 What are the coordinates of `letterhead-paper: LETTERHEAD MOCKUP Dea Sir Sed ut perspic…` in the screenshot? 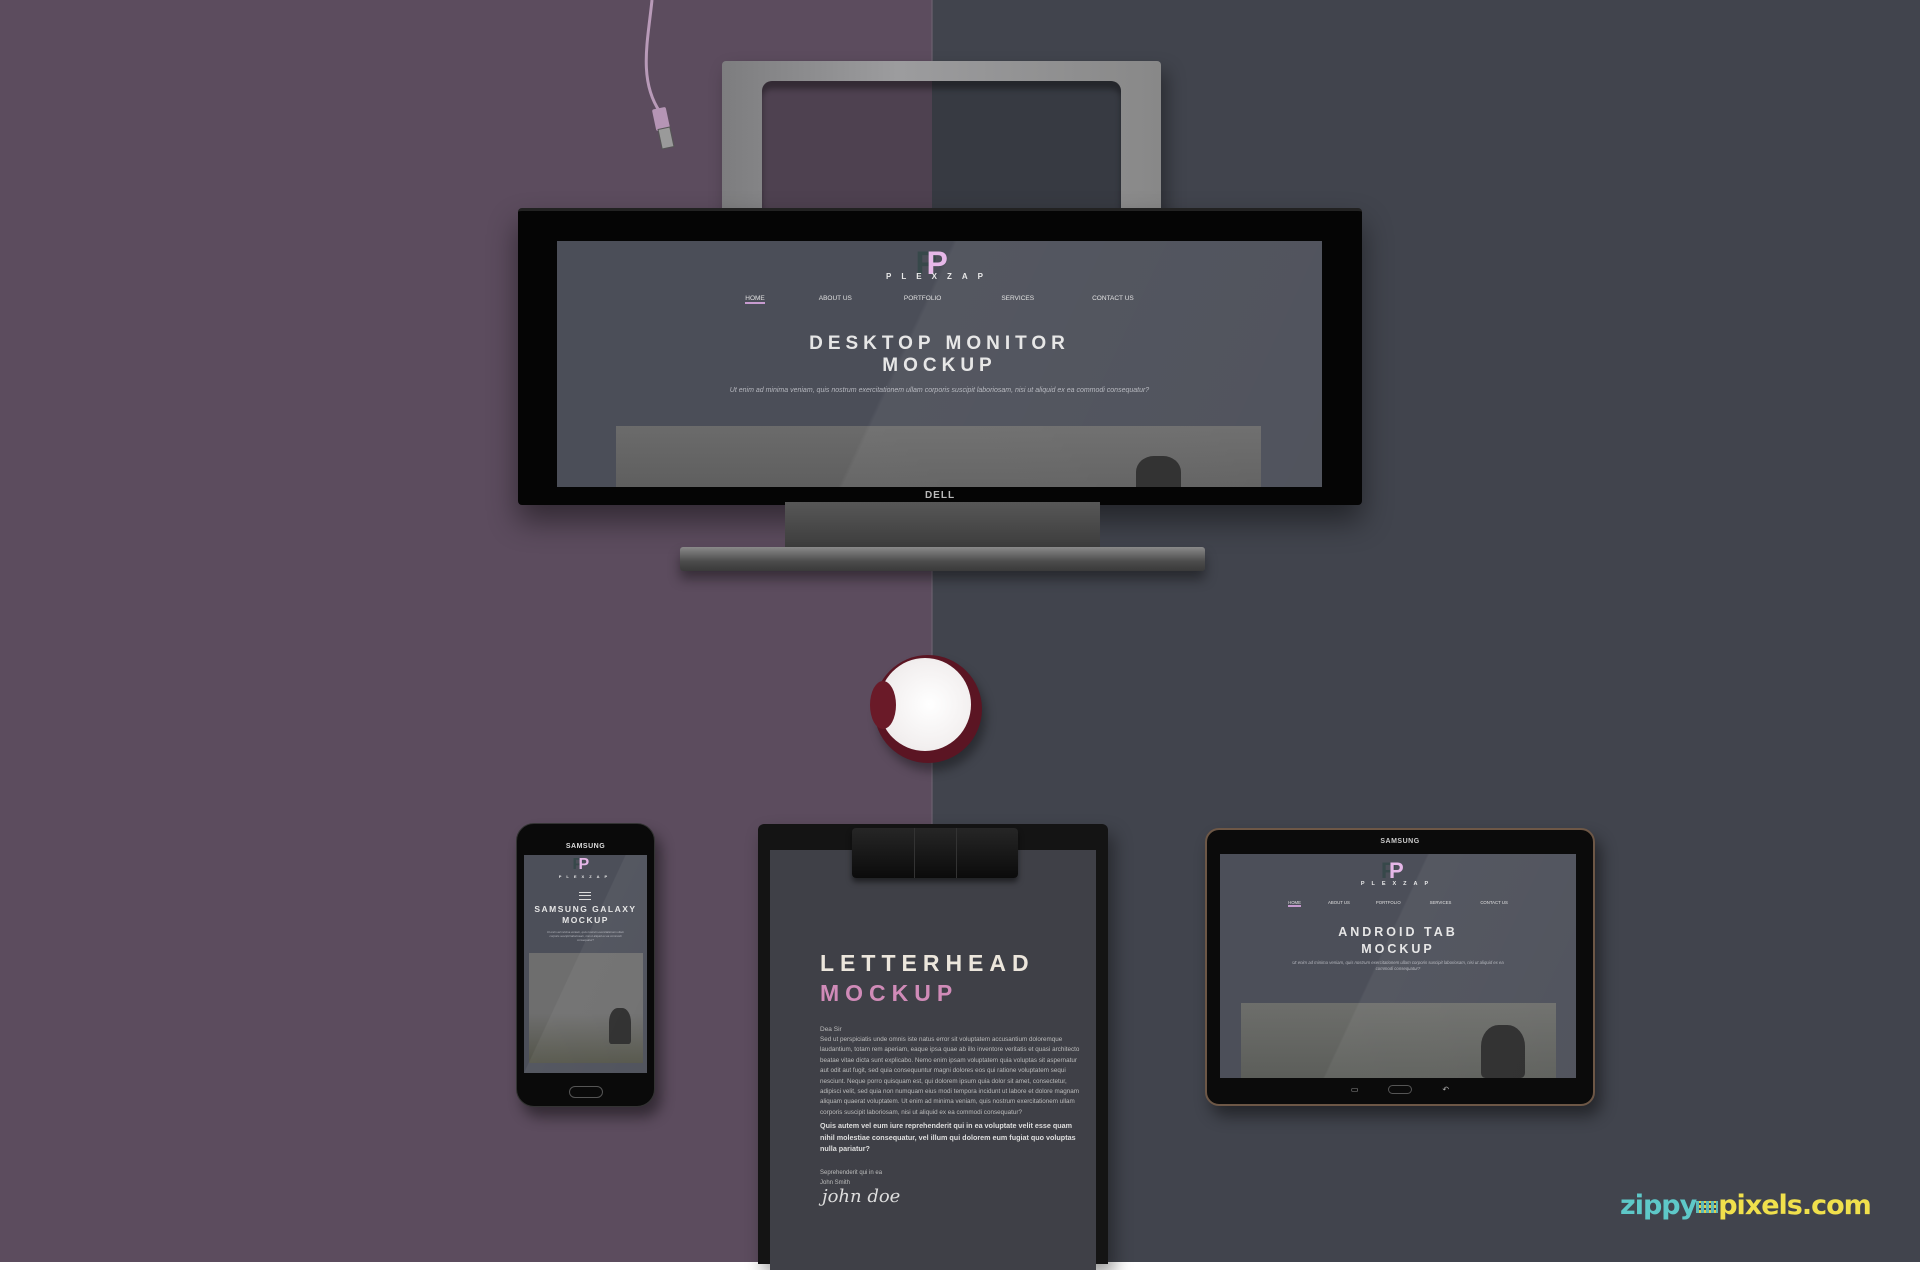 It's located at (933, 1060).